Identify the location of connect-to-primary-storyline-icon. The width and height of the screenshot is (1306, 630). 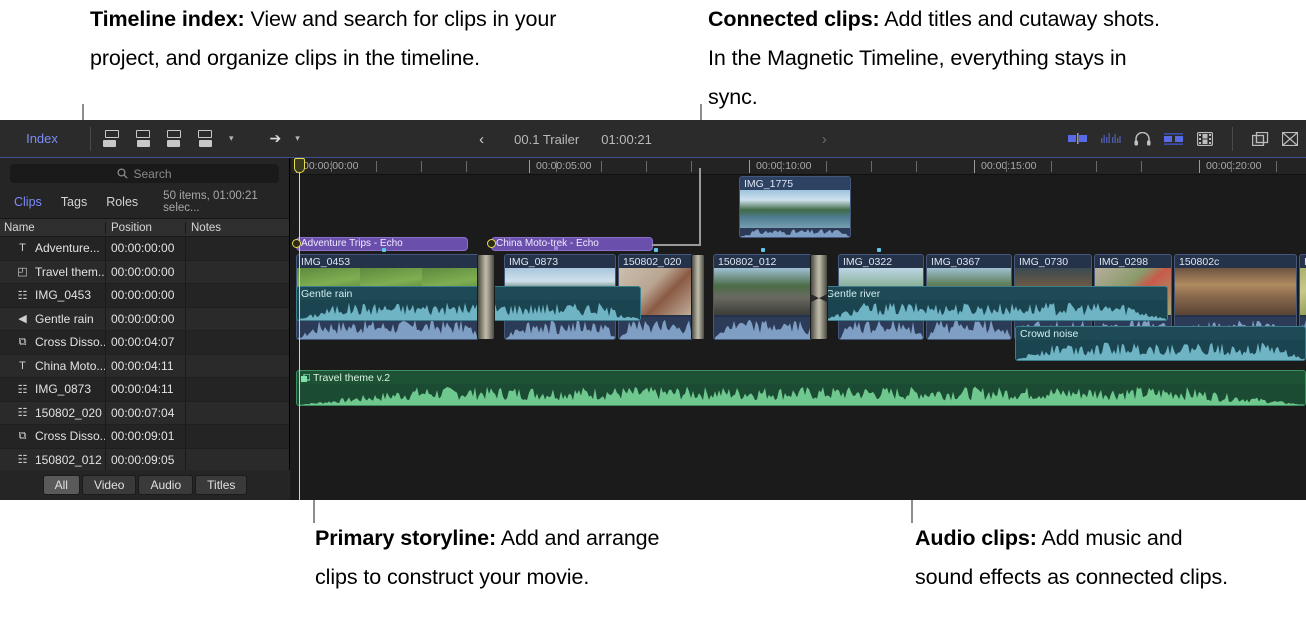
(112, 138).